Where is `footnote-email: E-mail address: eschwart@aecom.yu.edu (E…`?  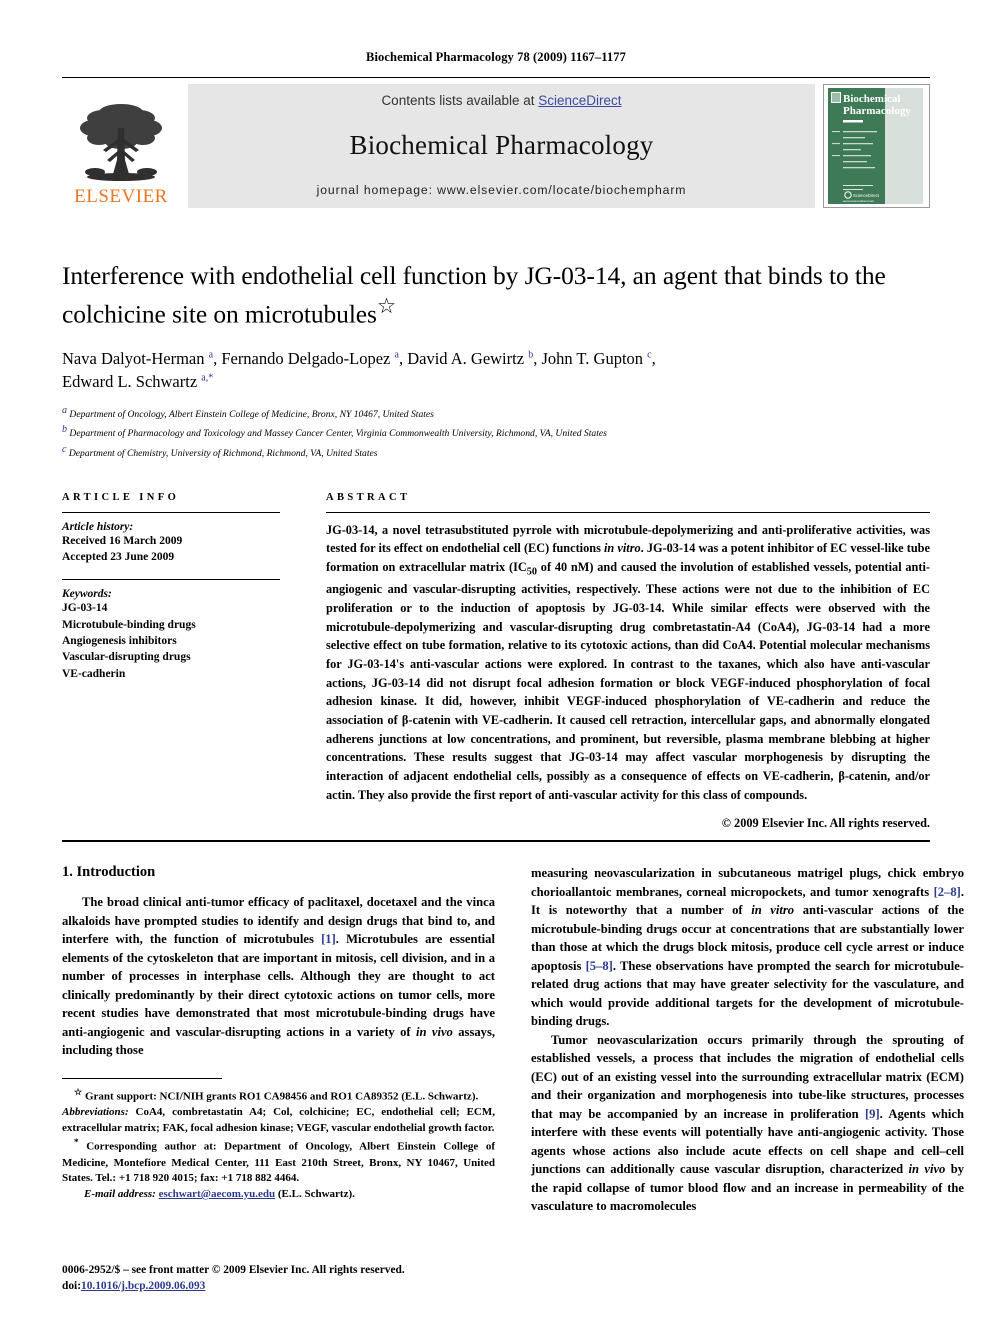 footnote-email: E-mail address: eschwart@aecom.yu.edu (E… is located at coordinates (278, 1195).